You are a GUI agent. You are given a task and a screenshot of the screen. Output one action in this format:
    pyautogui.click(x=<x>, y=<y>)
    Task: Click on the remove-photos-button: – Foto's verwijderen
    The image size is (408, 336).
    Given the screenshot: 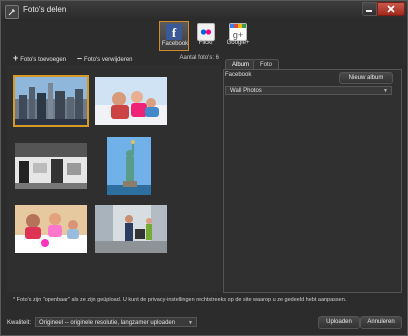 What is the action you would take?
    pyautogui.click(x=105, y=58)
    